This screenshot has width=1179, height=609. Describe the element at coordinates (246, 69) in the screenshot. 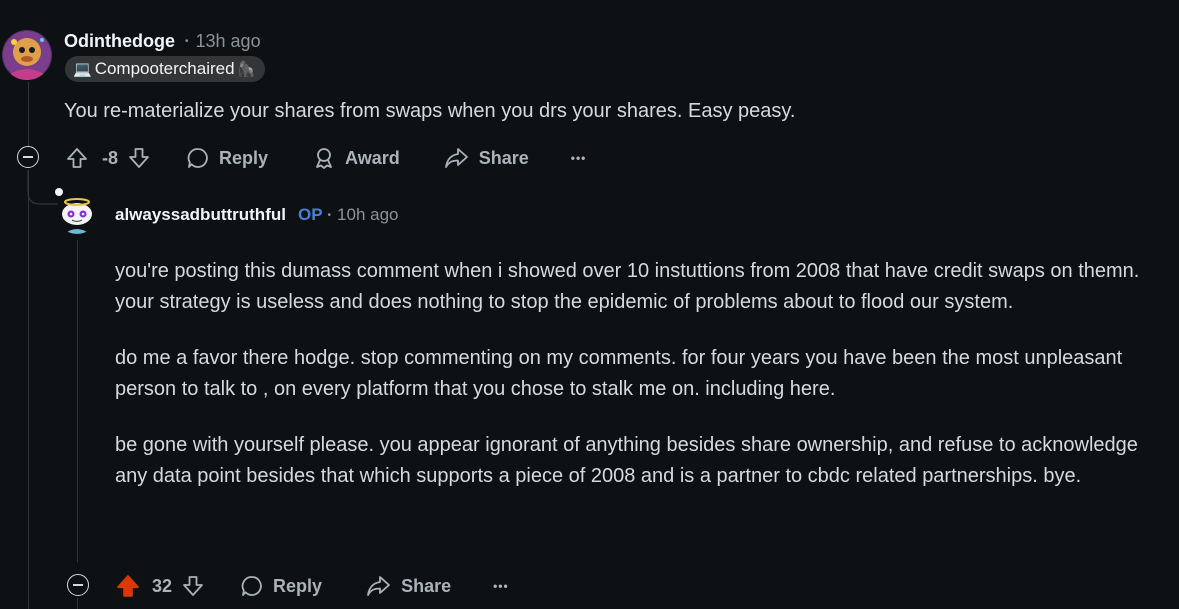

I see `gorilla-icon: 🦍` at that location.